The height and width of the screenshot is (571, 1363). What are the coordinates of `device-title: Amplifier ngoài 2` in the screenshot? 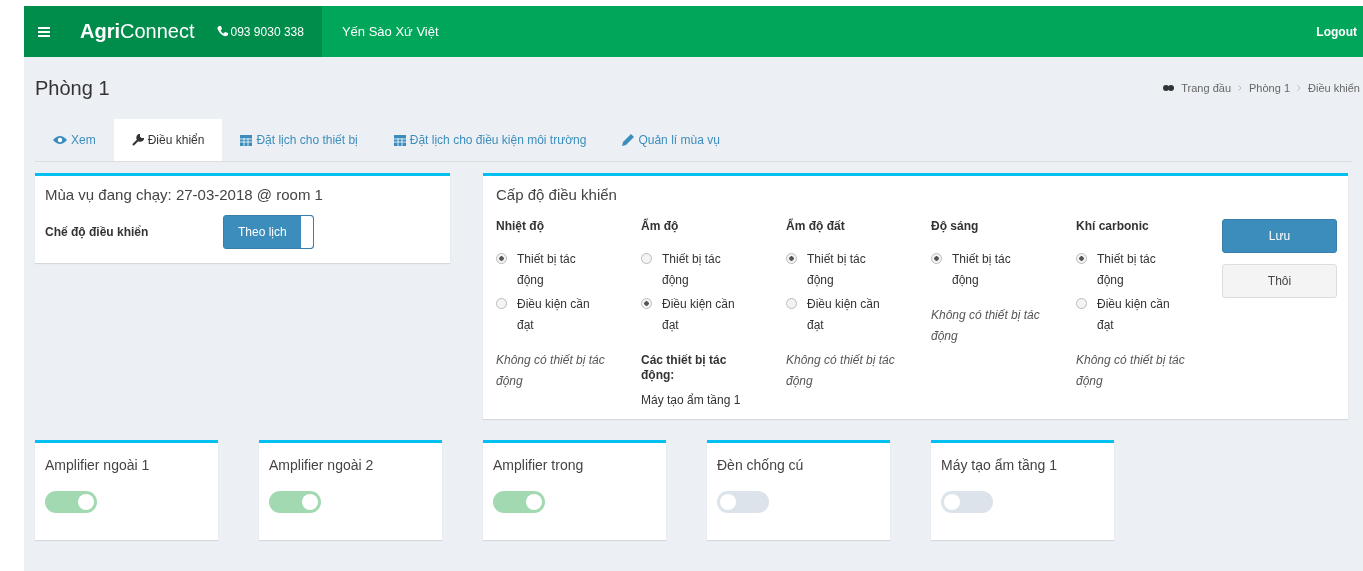 It's located at (322, 465).